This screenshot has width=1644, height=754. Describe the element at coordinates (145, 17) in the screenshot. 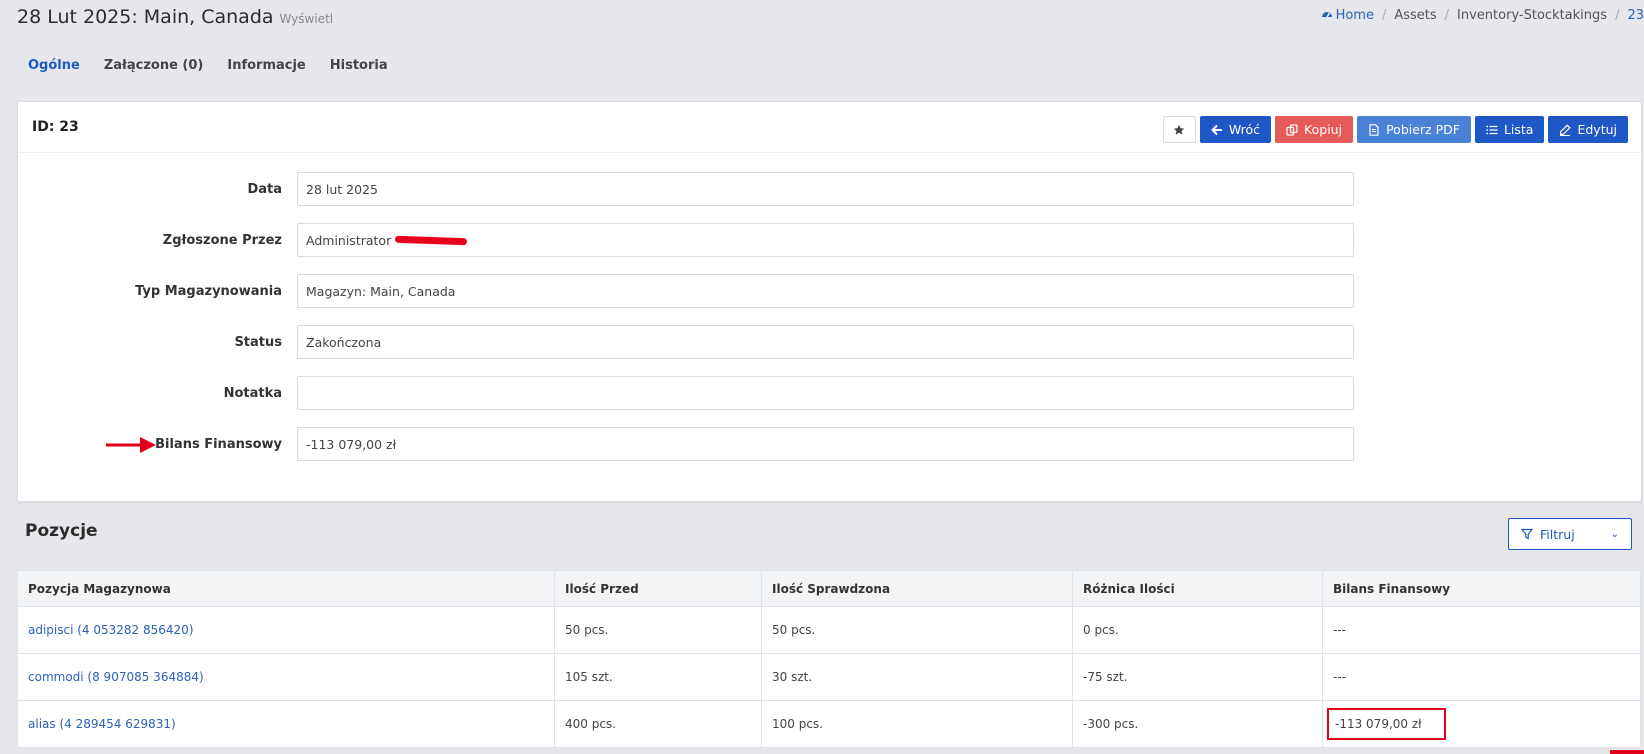

I see `page-title-text: 28 Lut 2025: Main, Canada` at that location.